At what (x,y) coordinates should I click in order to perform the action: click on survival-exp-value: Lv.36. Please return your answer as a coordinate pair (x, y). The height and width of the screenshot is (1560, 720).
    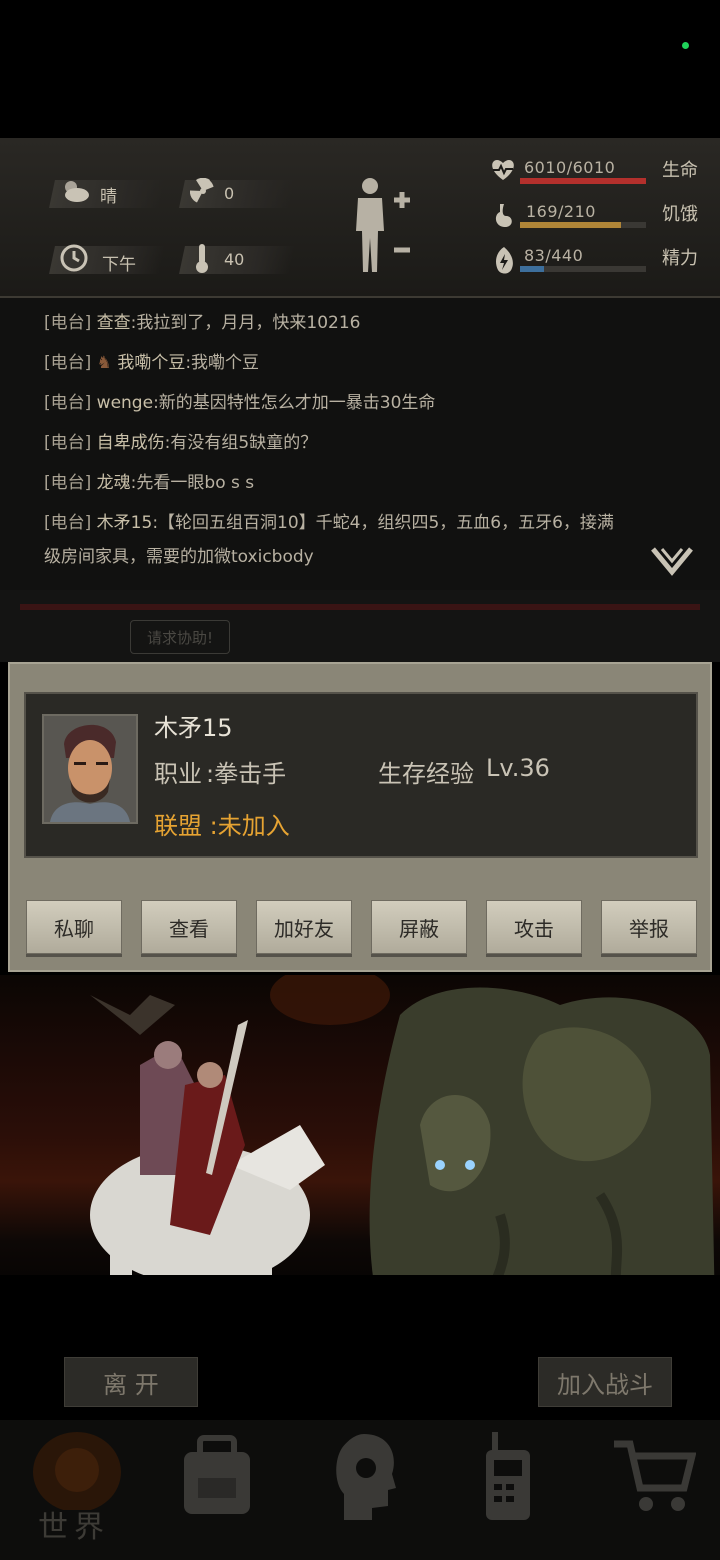
    Looking at the image, I should click on (518, 768).